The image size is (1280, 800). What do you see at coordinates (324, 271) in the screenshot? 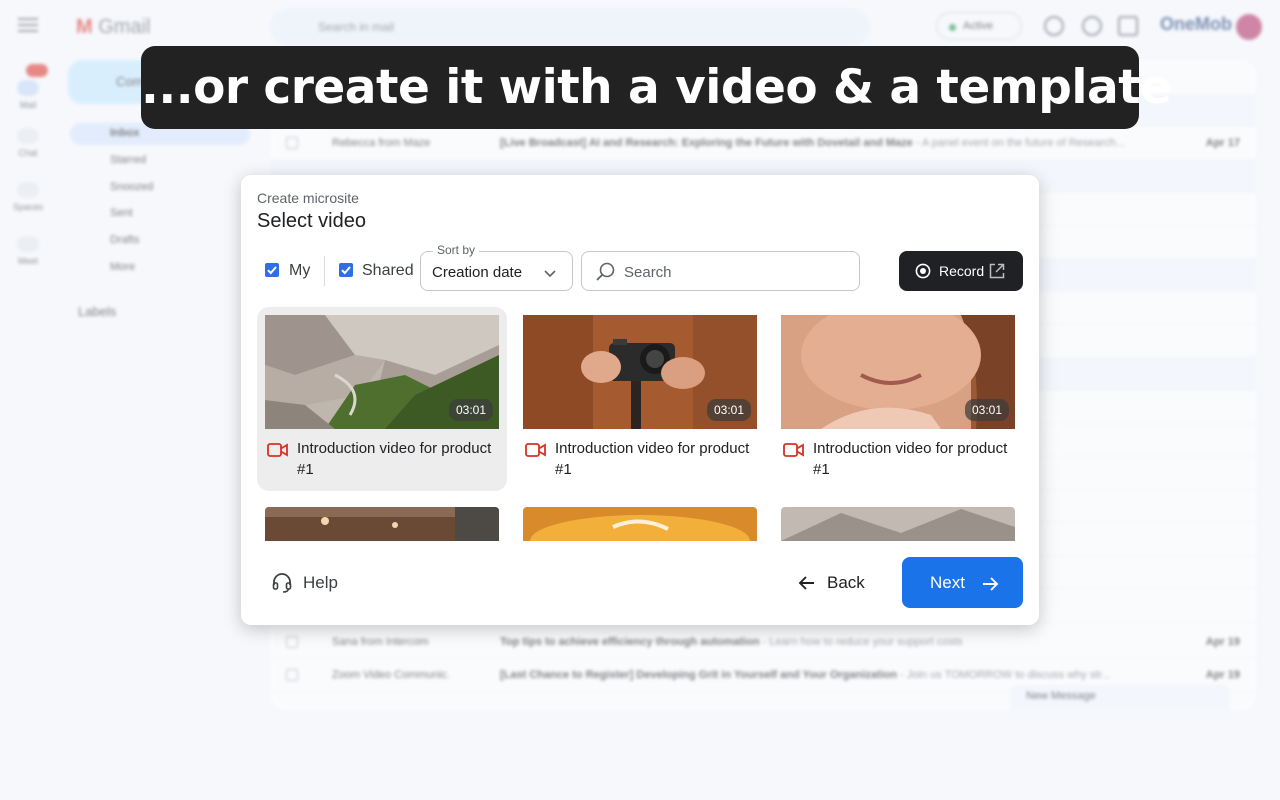
I see `filter-divider` at bounding box center [324, 271].